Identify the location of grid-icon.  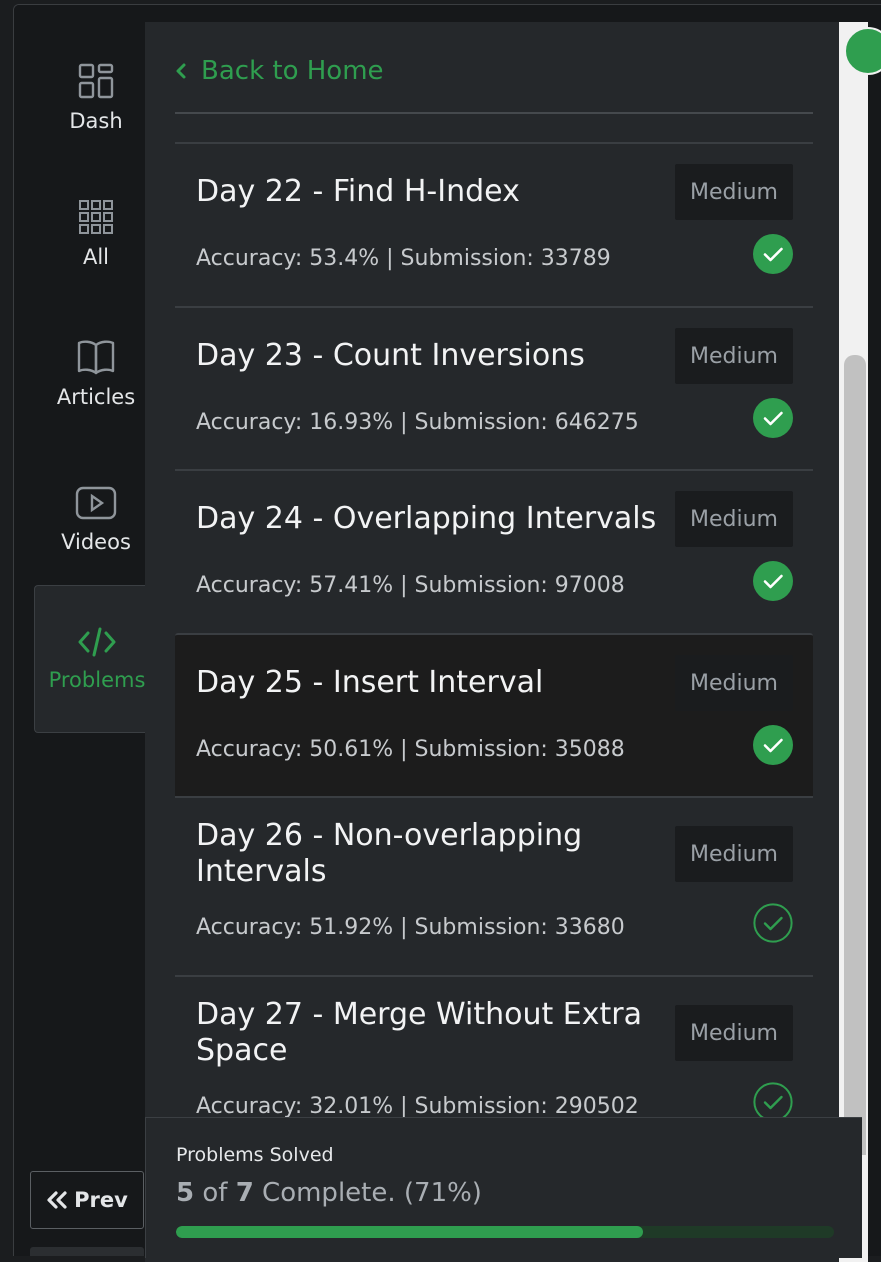
(96, 217).